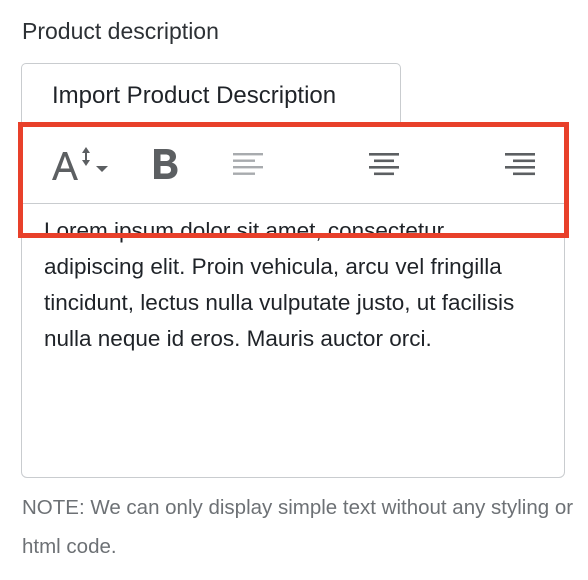 This screenshot has height=580, width=588. Describe the element at coordinates (293, 164) in the screenshot. I see `editor-toolbar` at that location.